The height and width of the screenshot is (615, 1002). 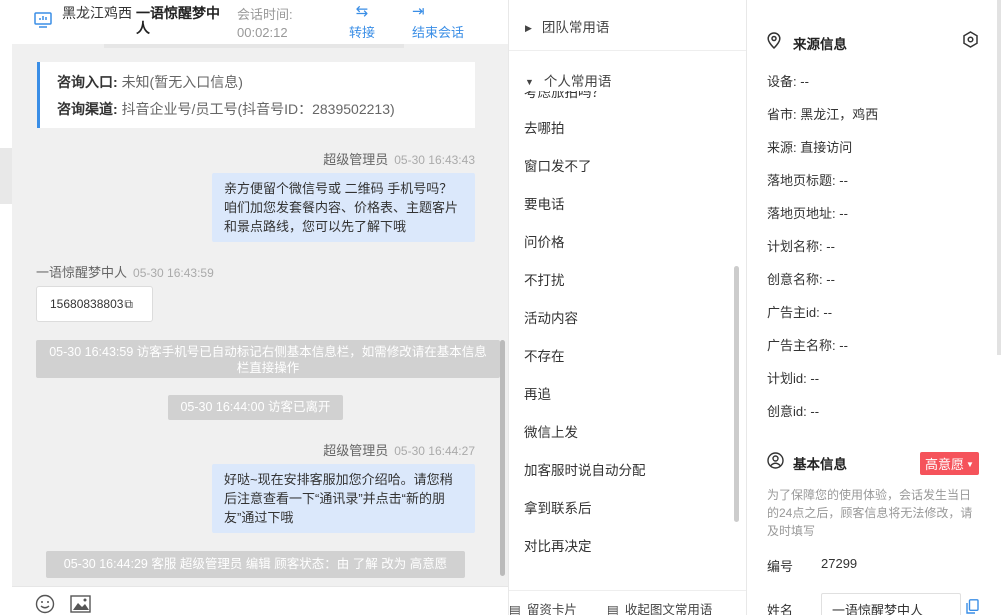 What do you see at coordinates (627, 100) in the screenshot?
I see `phrase-item: 考虑旅拍吗？` at bounding box center [627, 100].